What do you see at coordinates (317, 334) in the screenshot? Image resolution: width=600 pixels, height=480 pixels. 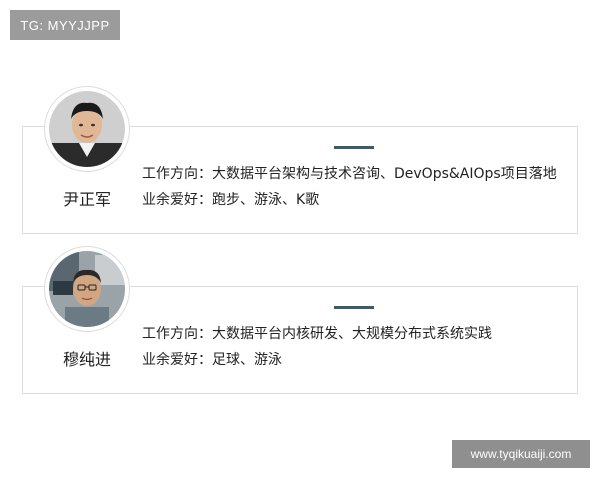 I see `work-direction-2: 工作方向：大数据平台内核研发、大规模分布式系统实践` at bounding box center [317, 334].